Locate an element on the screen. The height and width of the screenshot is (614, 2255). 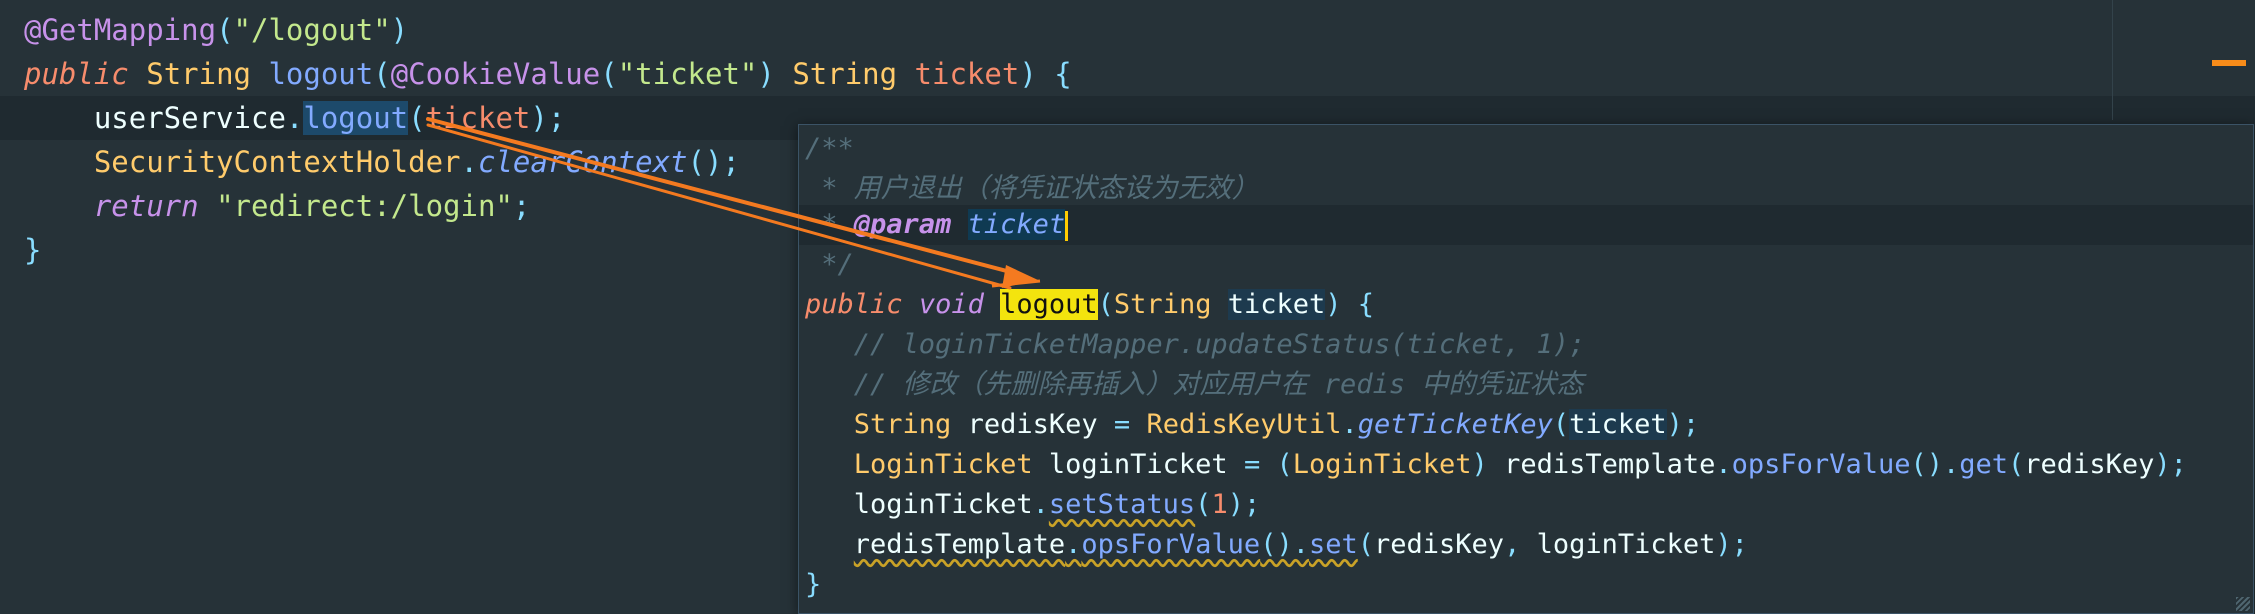
popup-line-1: /** is located at coordinates (829, 148).